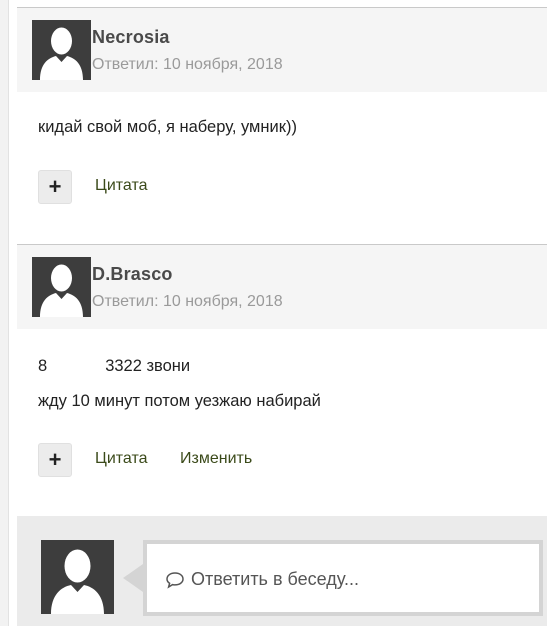 This screenshot has width=547, height=626. I want to click on post-text: кидай свой моб, я наберу, умник)), so click(167, 127).